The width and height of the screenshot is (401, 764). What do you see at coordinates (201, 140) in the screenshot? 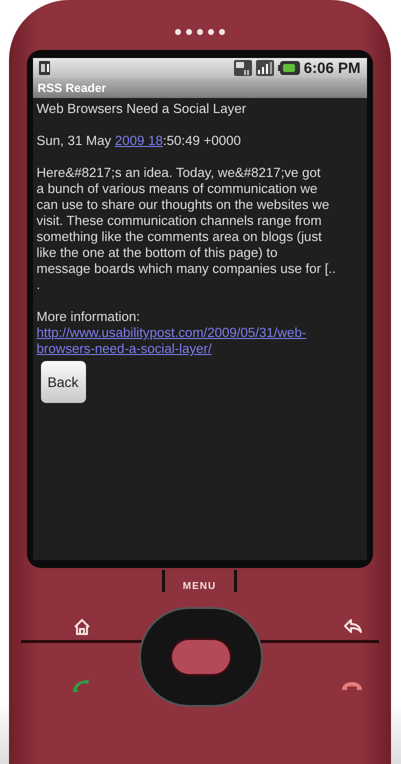
I see `article-time: :50:49 +0000` at bounding box center [201, 140].